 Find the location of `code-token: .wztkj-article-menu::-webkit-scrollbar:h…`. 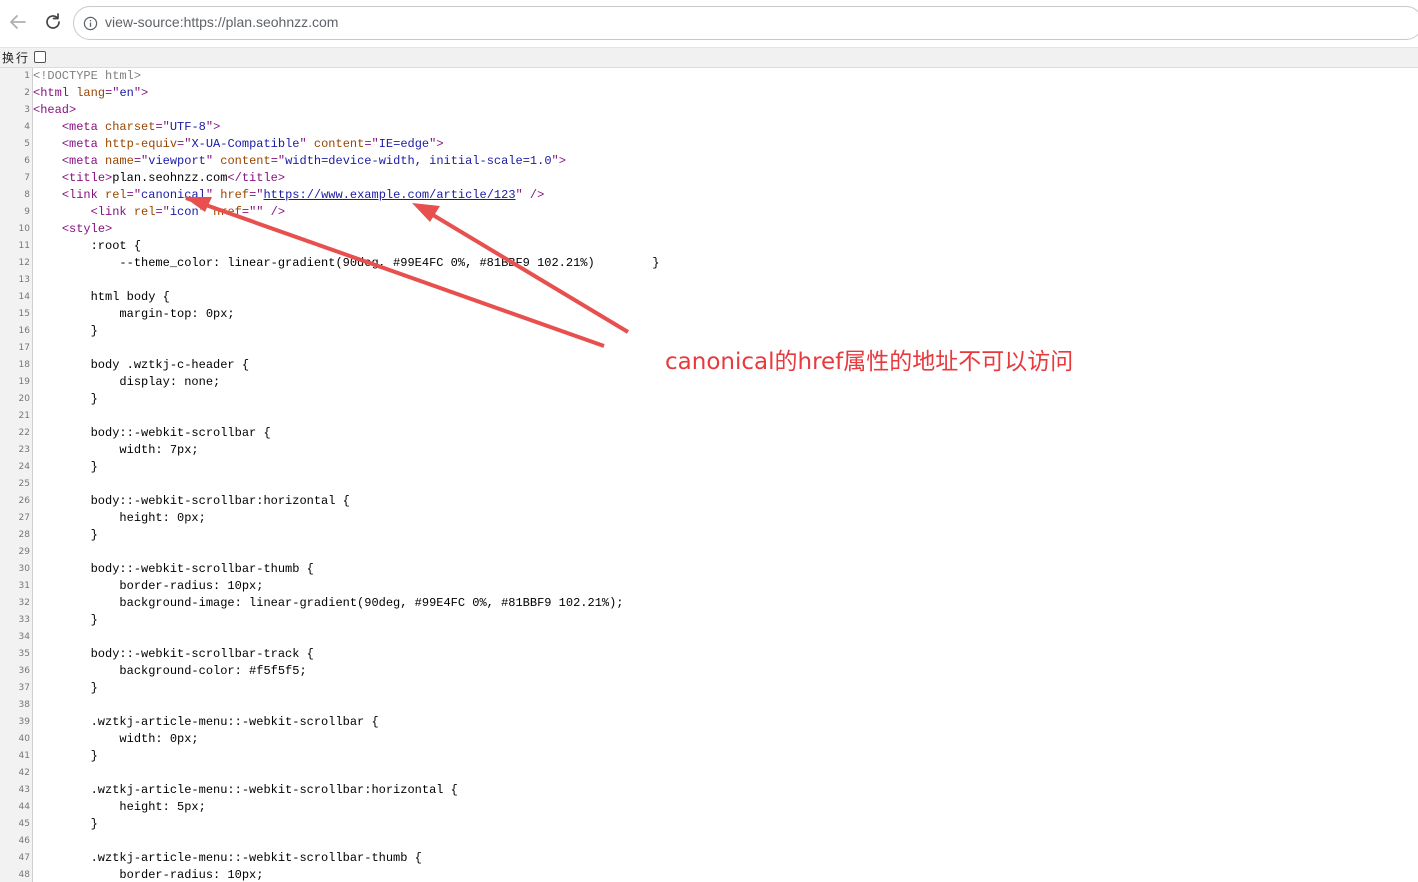

code-token: .wztkj-article-menu::-webkit-scrollbar:h… is located at coordinates (245, 790).